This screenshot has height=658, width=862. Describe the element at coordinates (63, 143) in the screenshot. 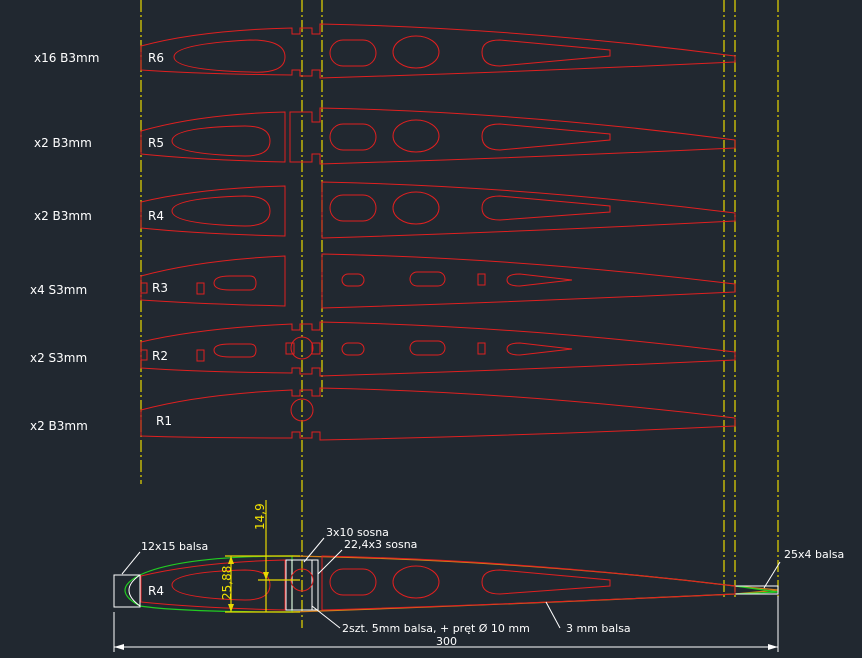

I see `rib-qty-r5: x2 B3mm` at that location.